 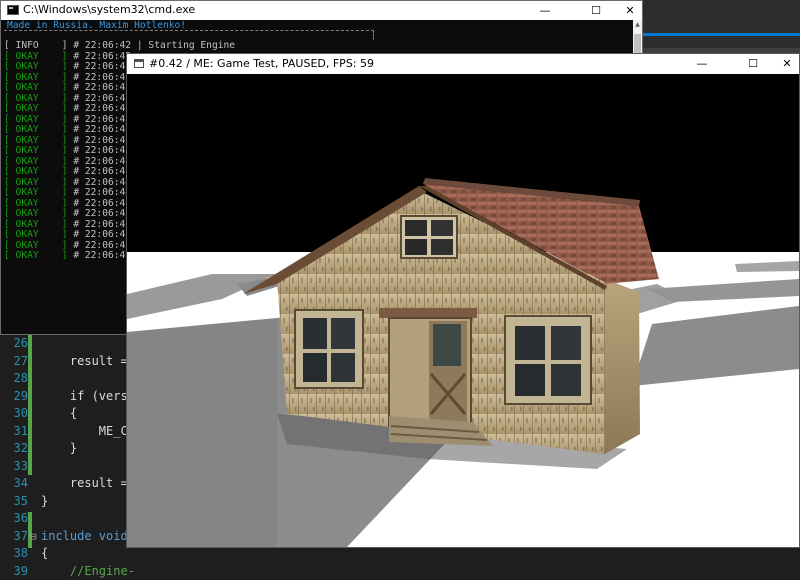 What do you see at coordinates (14, 379) in the screenshot?
I see `line-number: 28` at bounding box center [14, 379].